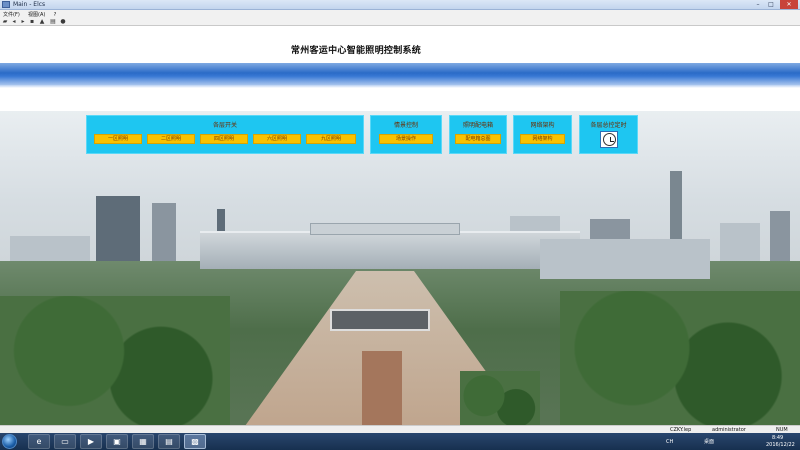  Describe the element at coordinates (118, 139) in the screenshot. I see `zone-1-lighting-button: 一区照明` at that location.